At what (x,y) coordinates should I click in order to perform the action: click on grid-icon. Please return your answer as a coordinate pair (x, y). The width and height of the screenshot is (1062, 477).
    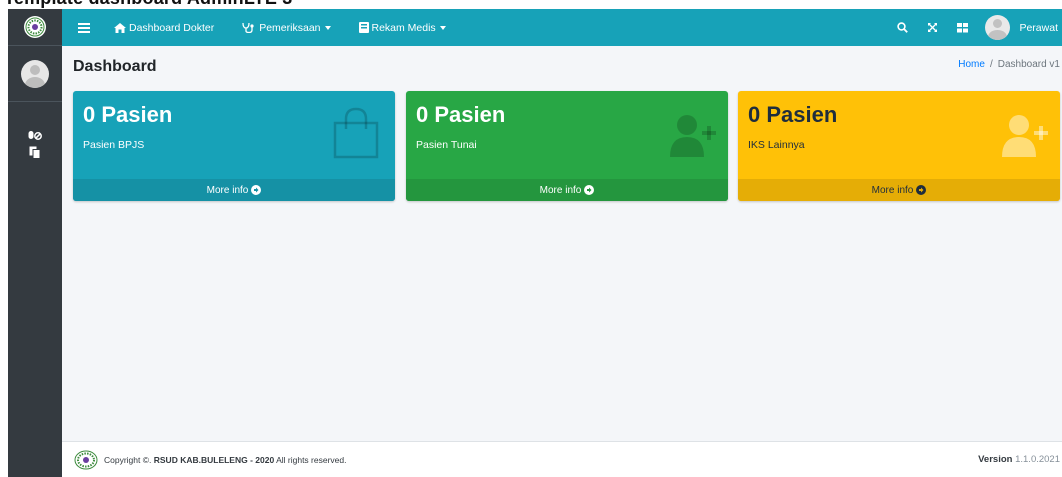
    Looking at the image, I should click on (962, 27).